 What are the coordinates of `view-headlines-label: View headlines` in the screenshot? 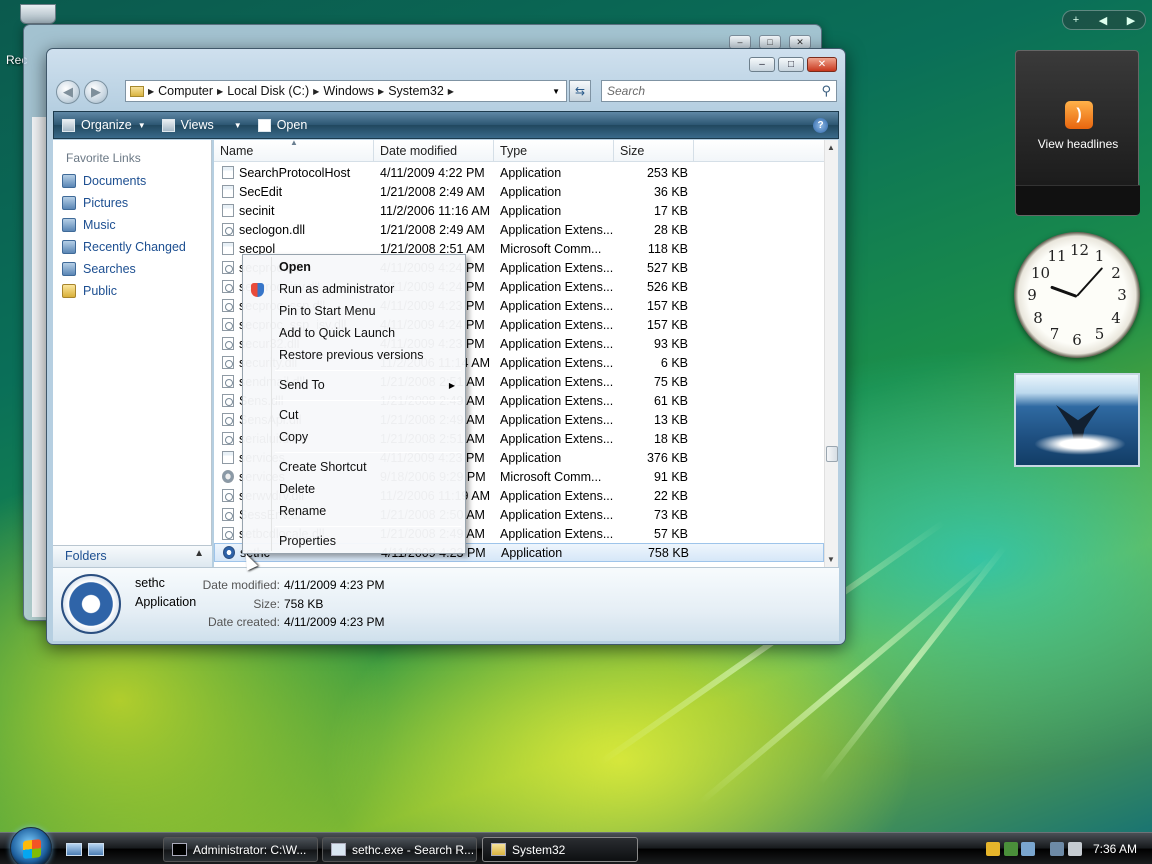 It's located at (1078, 144).